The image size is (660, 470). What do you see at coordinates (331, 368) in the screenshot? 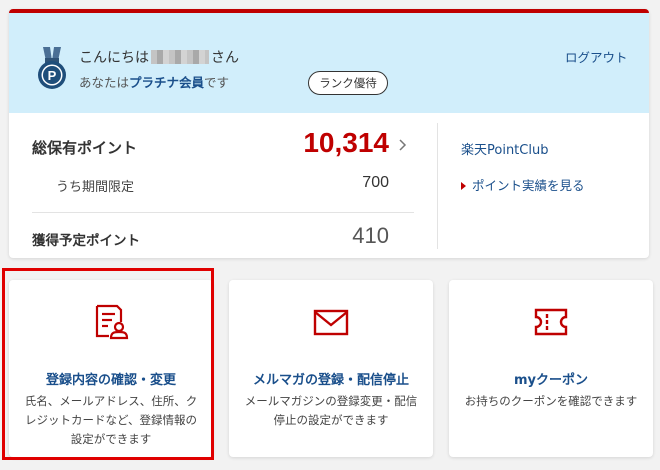
I see `tile-newsletter-settings: メルマガの登録・配信停止 メールマガジンの登録変更・配信停止の設定ができます` at bounding box center [331, 368].